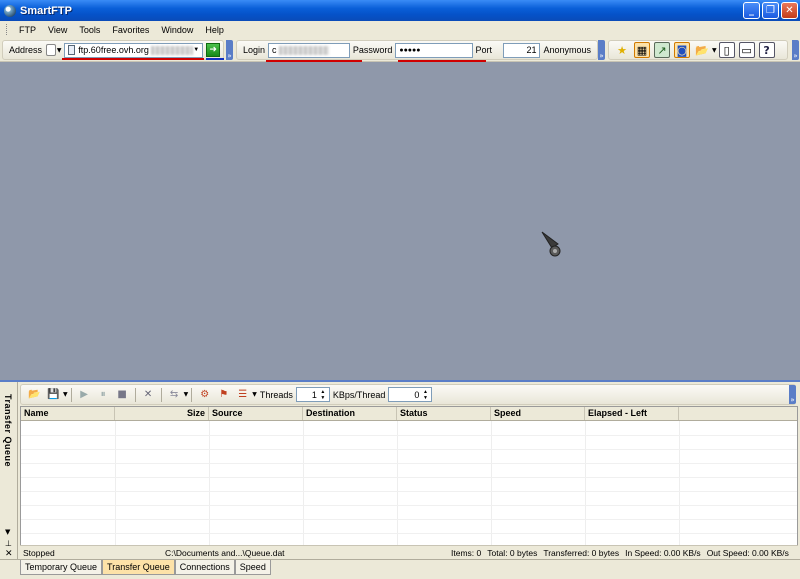 Image resolution: width=800 pixels, height=579 pixels. Describe the element at coordinates (601, 50) in the screenshot. I see `toolbar-overflow-chevron-2: »` at that location.